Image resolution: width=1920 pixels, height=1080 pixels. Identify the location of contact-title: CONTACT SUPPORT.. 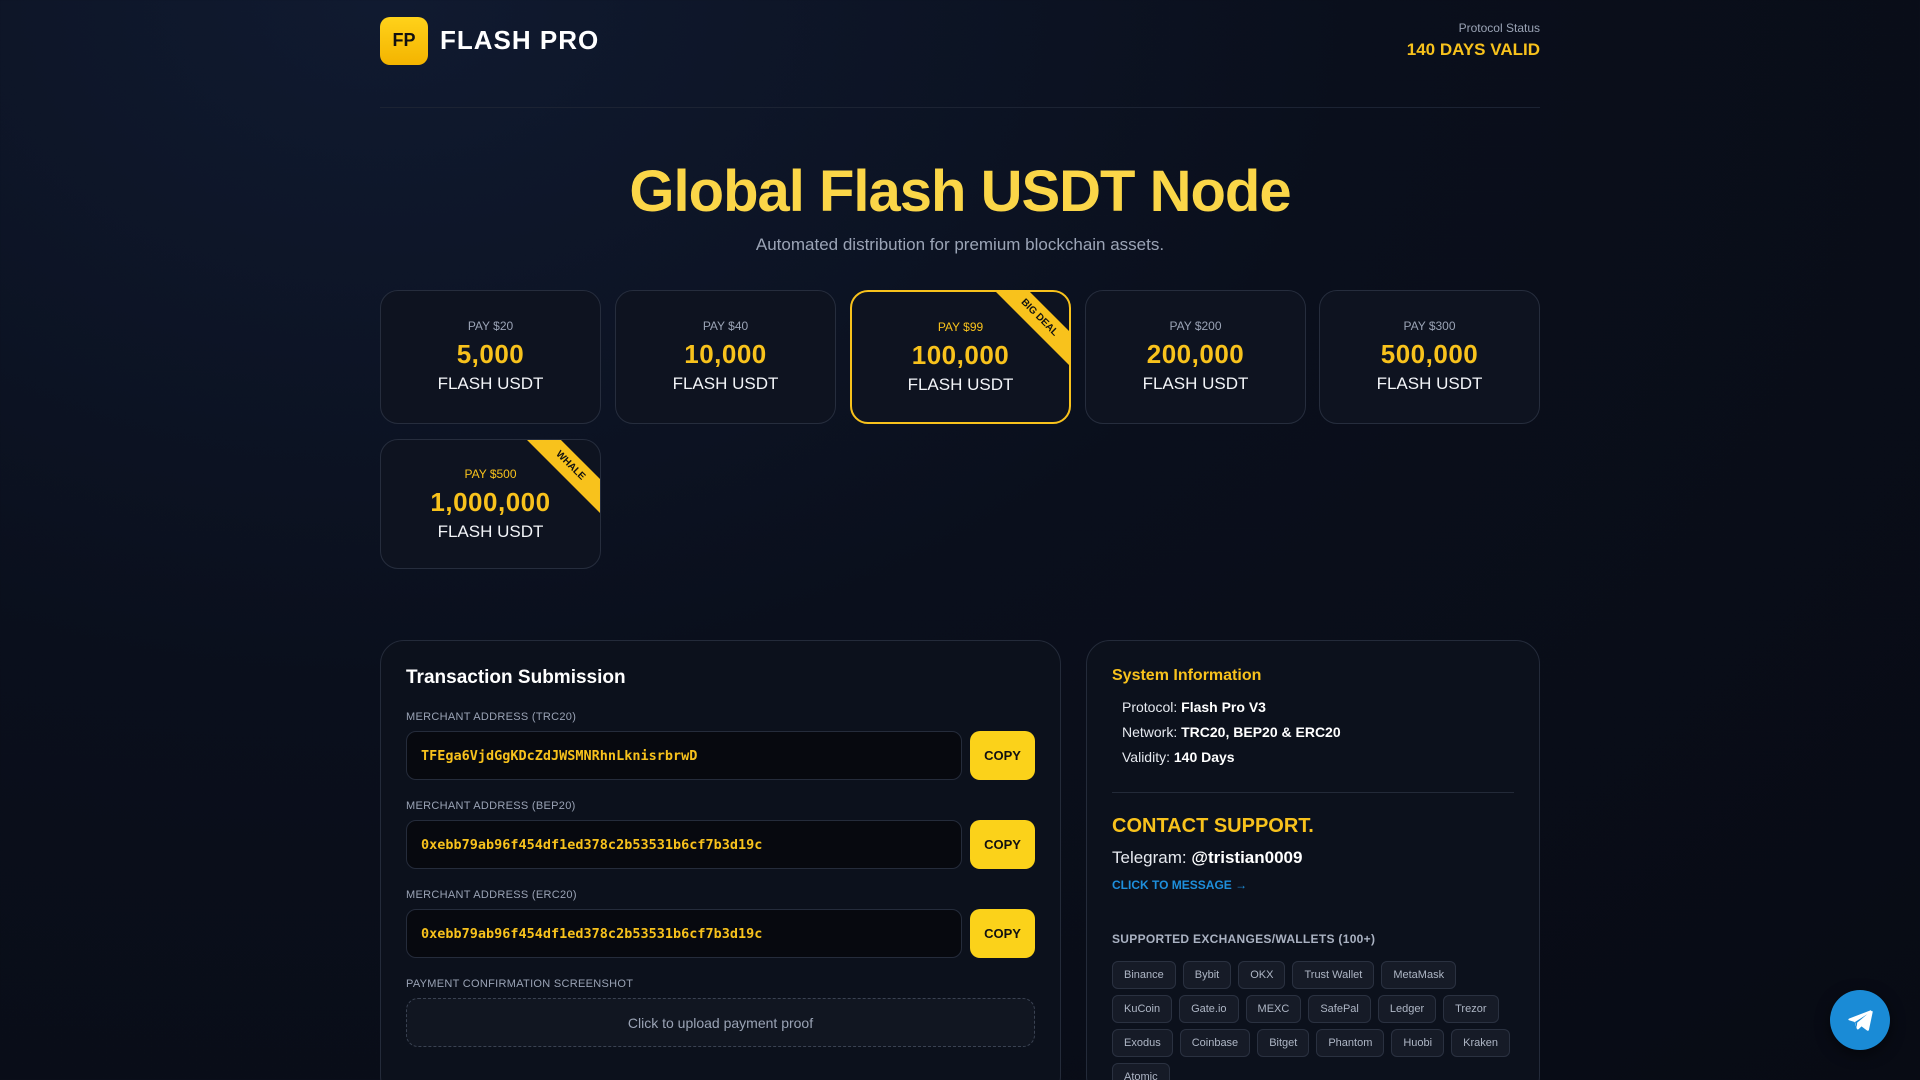
(1213, 826).